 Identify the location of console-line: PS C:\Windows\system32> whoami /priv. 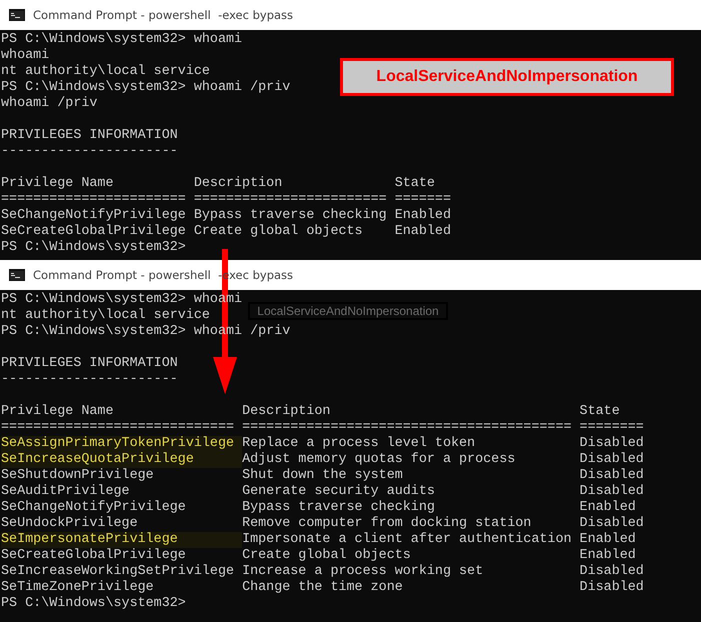
(145, 87).